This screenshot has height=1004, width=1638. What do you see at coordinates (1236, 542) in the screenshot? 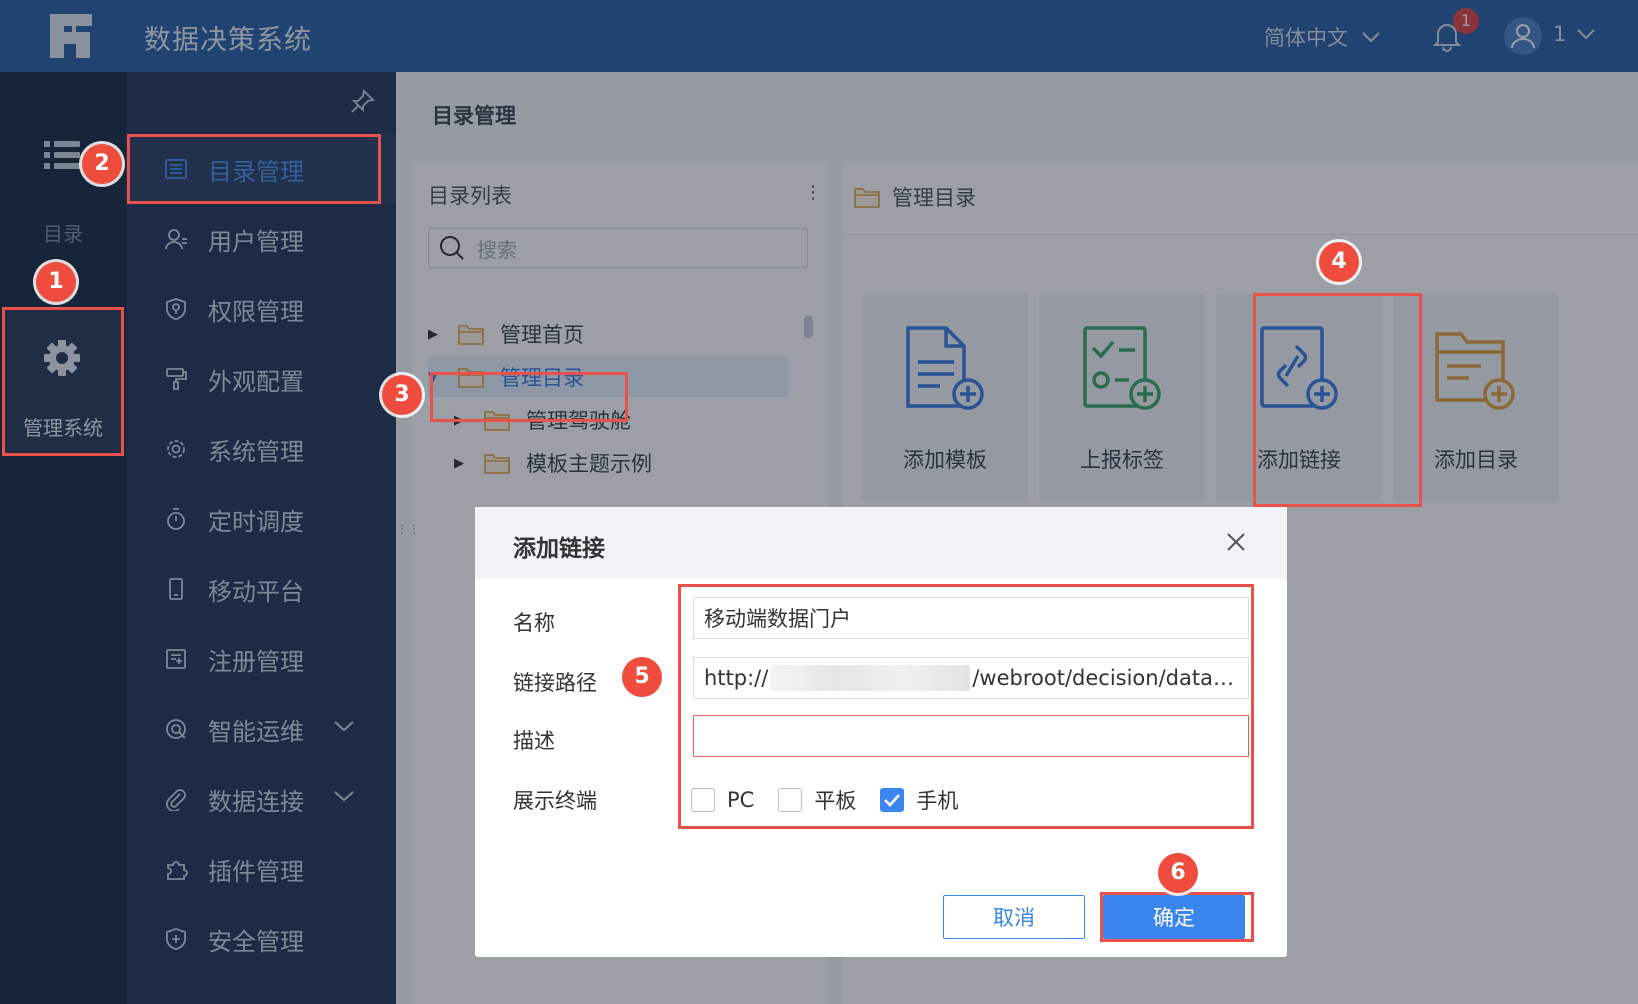
I see `close-icon` at bounding box center [1236, 542].